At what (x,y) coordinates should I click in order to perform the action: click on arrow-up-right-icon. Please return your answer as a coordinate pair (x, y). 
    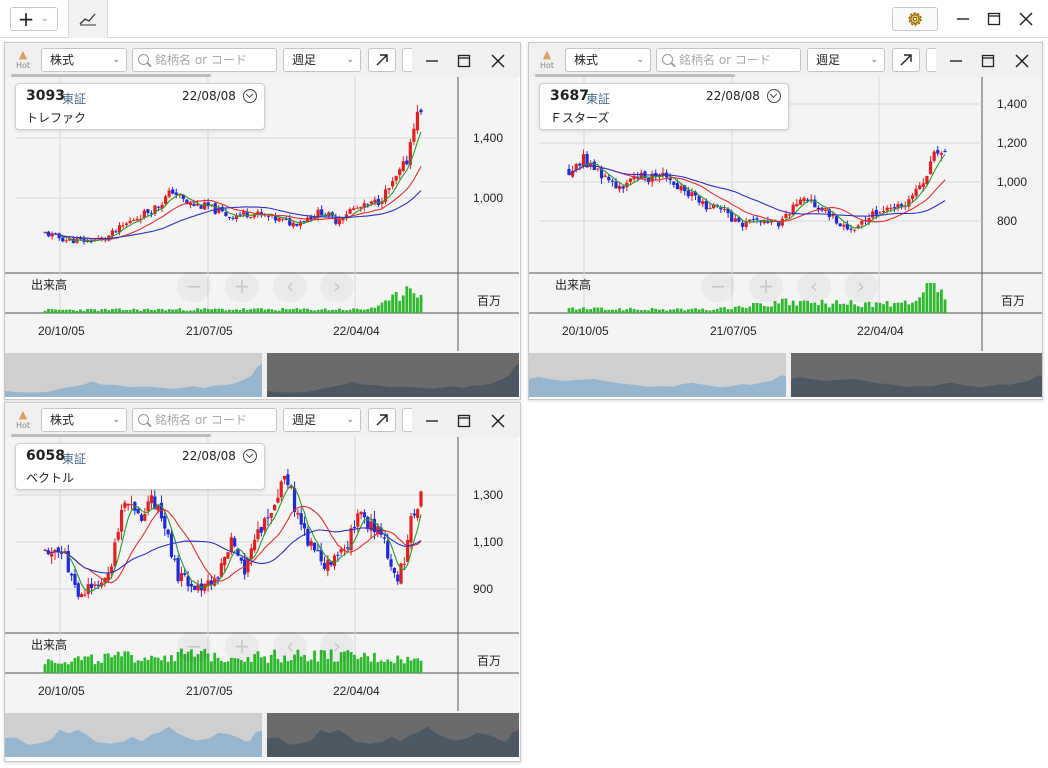
    Looking at the image, I should click on (382, 60).